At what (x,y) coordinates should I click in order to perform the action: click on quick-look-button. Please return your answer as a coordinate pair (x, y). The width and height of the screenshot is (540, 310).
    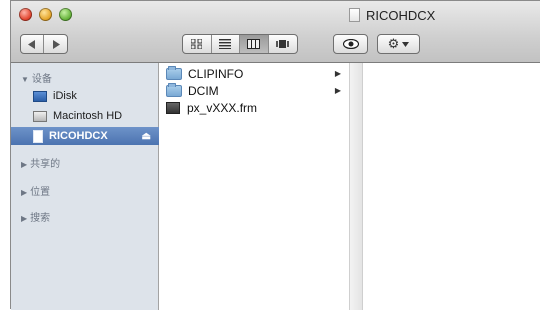
    Looking at the image, I should click on (350, 44).